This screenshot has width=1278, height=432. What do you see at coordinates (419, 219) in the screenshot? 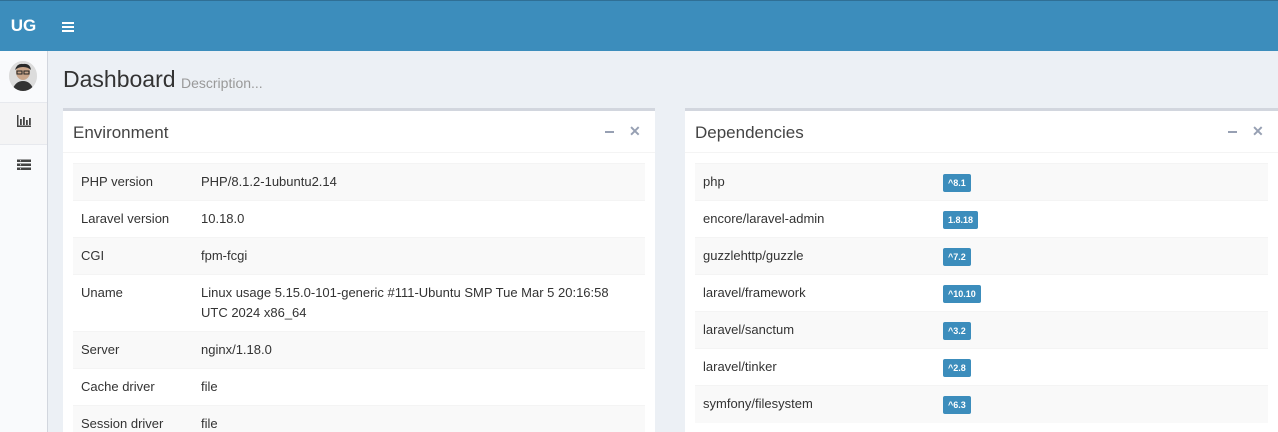
I see `env-value: 10.18.0` at bounding box center [419, 219].